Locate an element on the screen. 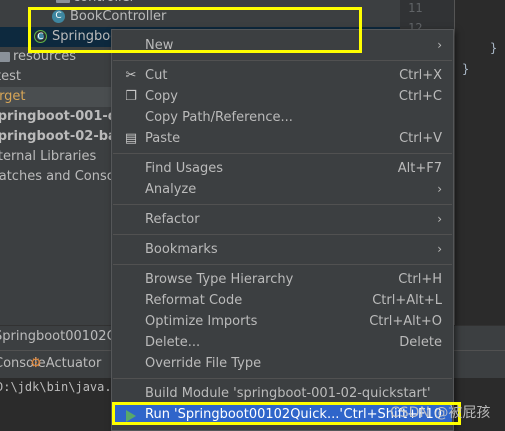 The width and height of the screenshot is (505, 431). watermark: CSDN @被屁孩 is located at coordinates (440, 413).